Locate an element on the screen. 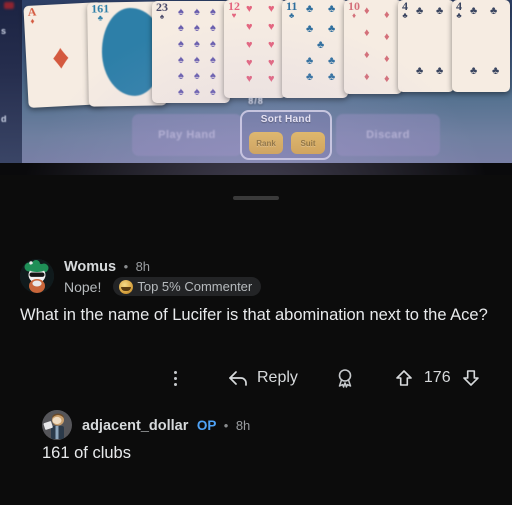  playing-card-4-clubs-second: 4 ♣ ♣ ♣ ♣ ♣ is located at coordinates (481, 46).